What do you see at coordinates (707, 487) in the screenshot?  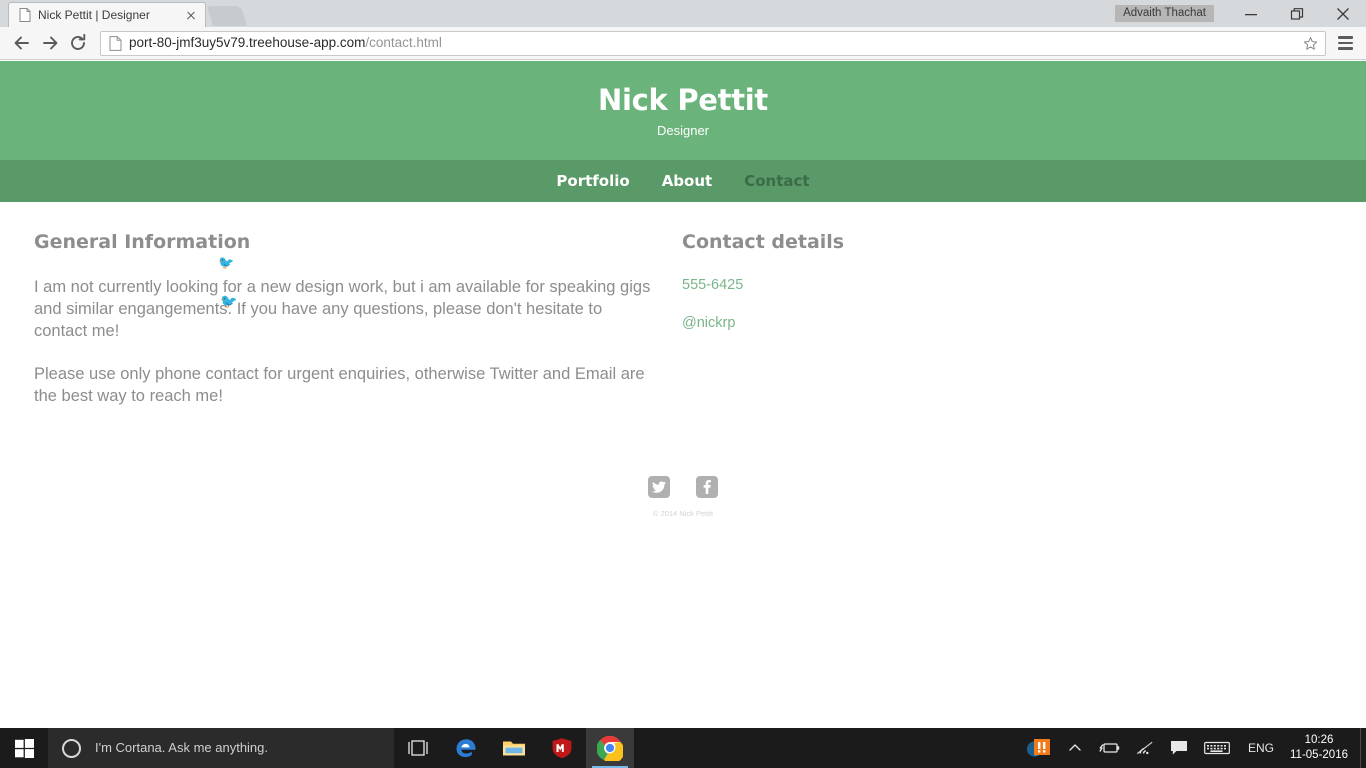 I see `facebook-icon` at bounding box center [707, 487].